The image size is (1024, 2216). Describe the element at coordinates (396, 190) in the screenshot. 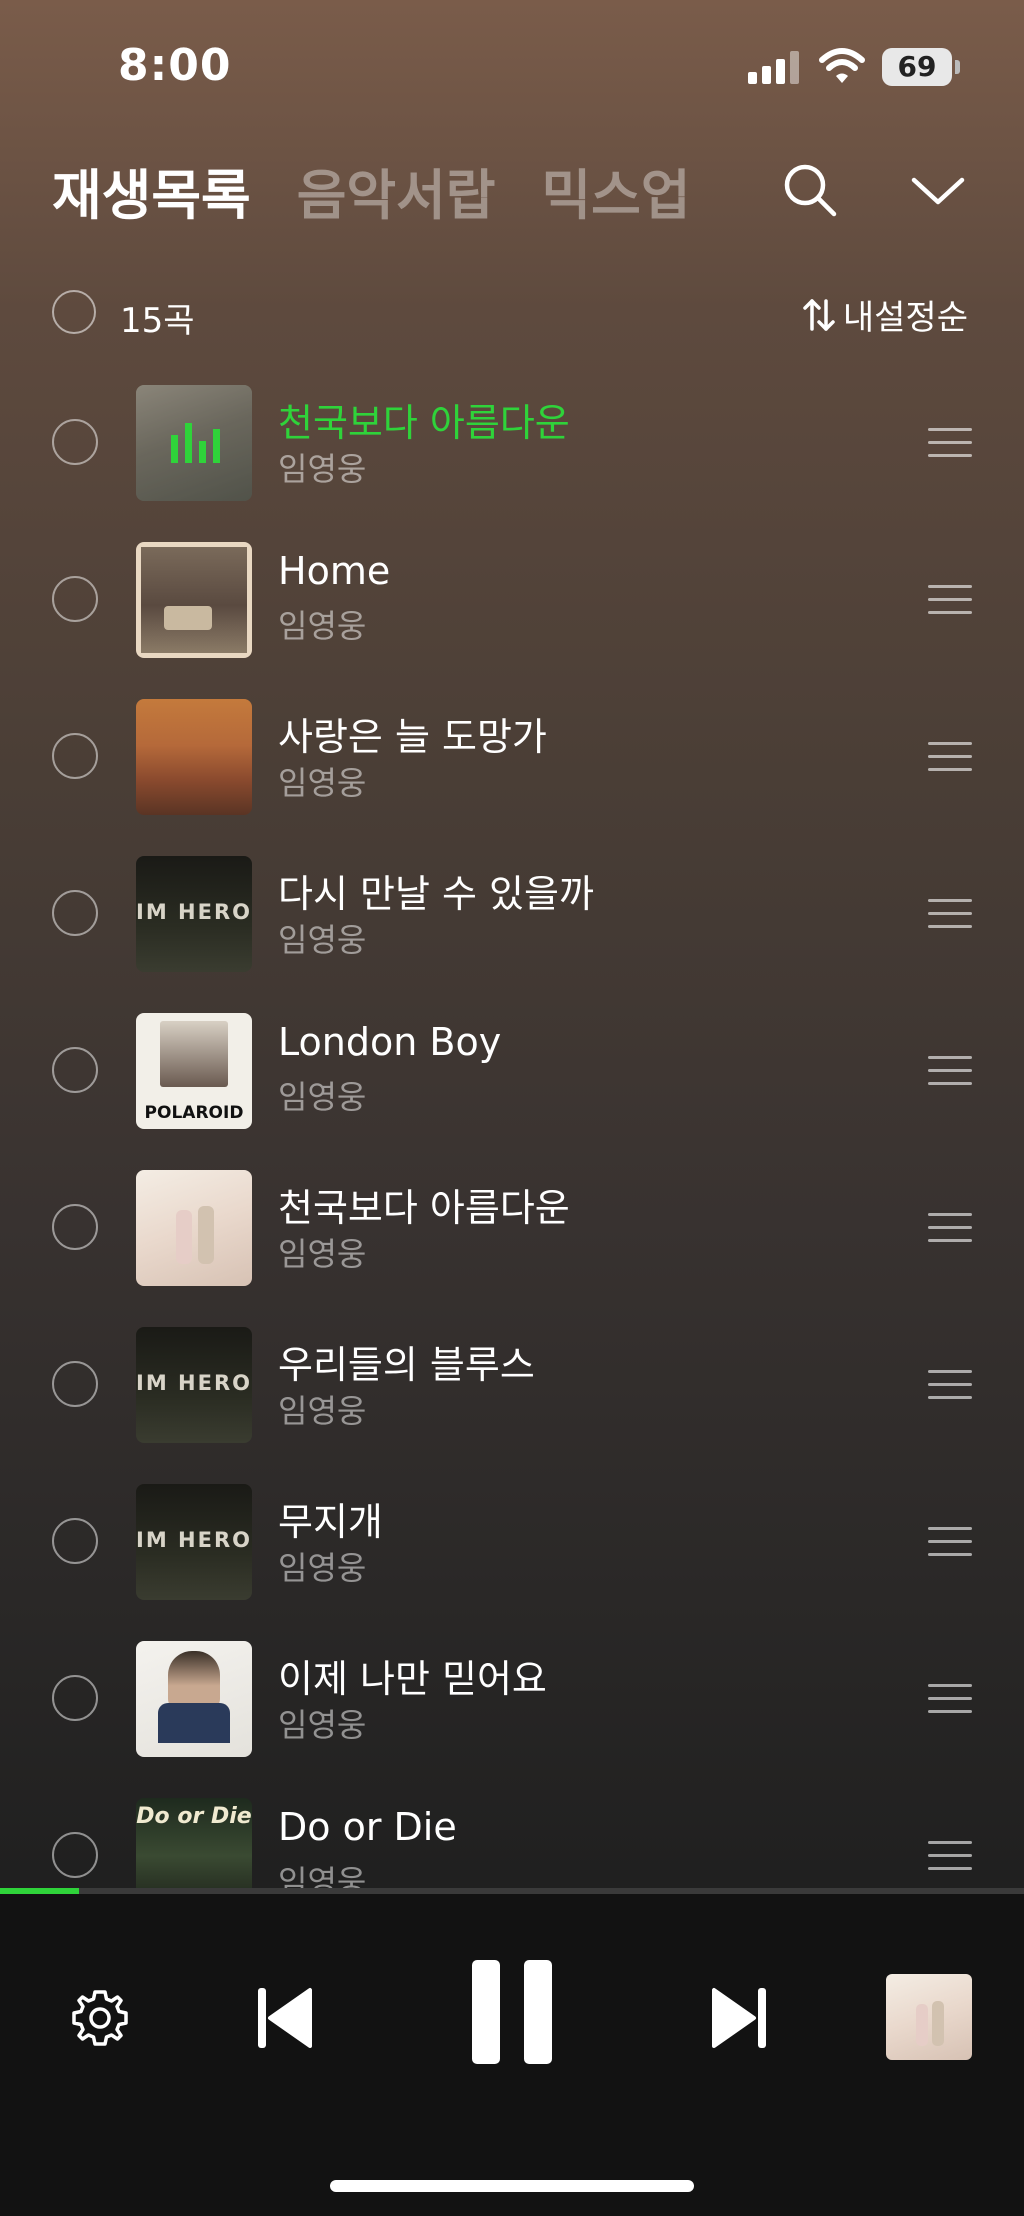

I see `tab-music-drawer: 음악서랍` at that location.